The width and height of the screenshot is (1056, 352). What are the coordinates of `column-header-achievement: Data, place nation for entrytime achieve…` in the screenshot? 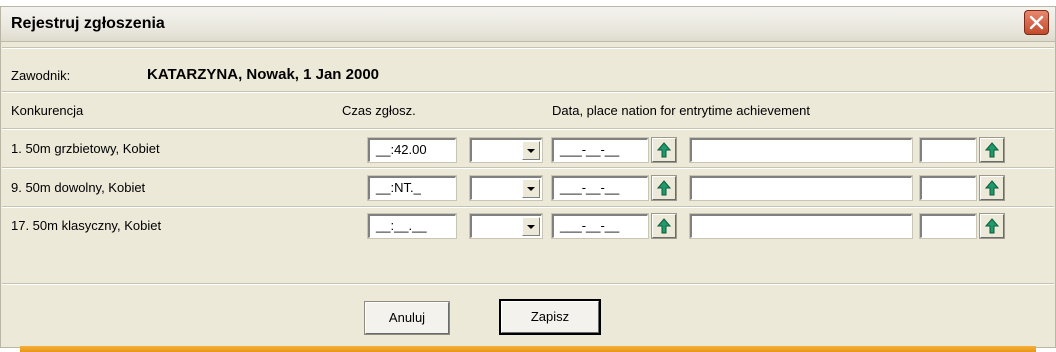 It's located at (681, 110).